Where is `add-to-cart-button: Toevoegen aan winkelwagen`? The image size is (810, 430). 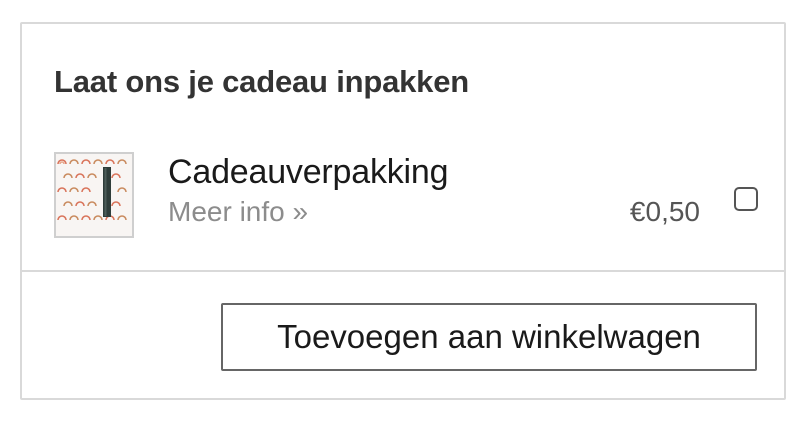
add-to-cart-button: Toevoegen aan winkelwagen is located at coordinates (489, 337).